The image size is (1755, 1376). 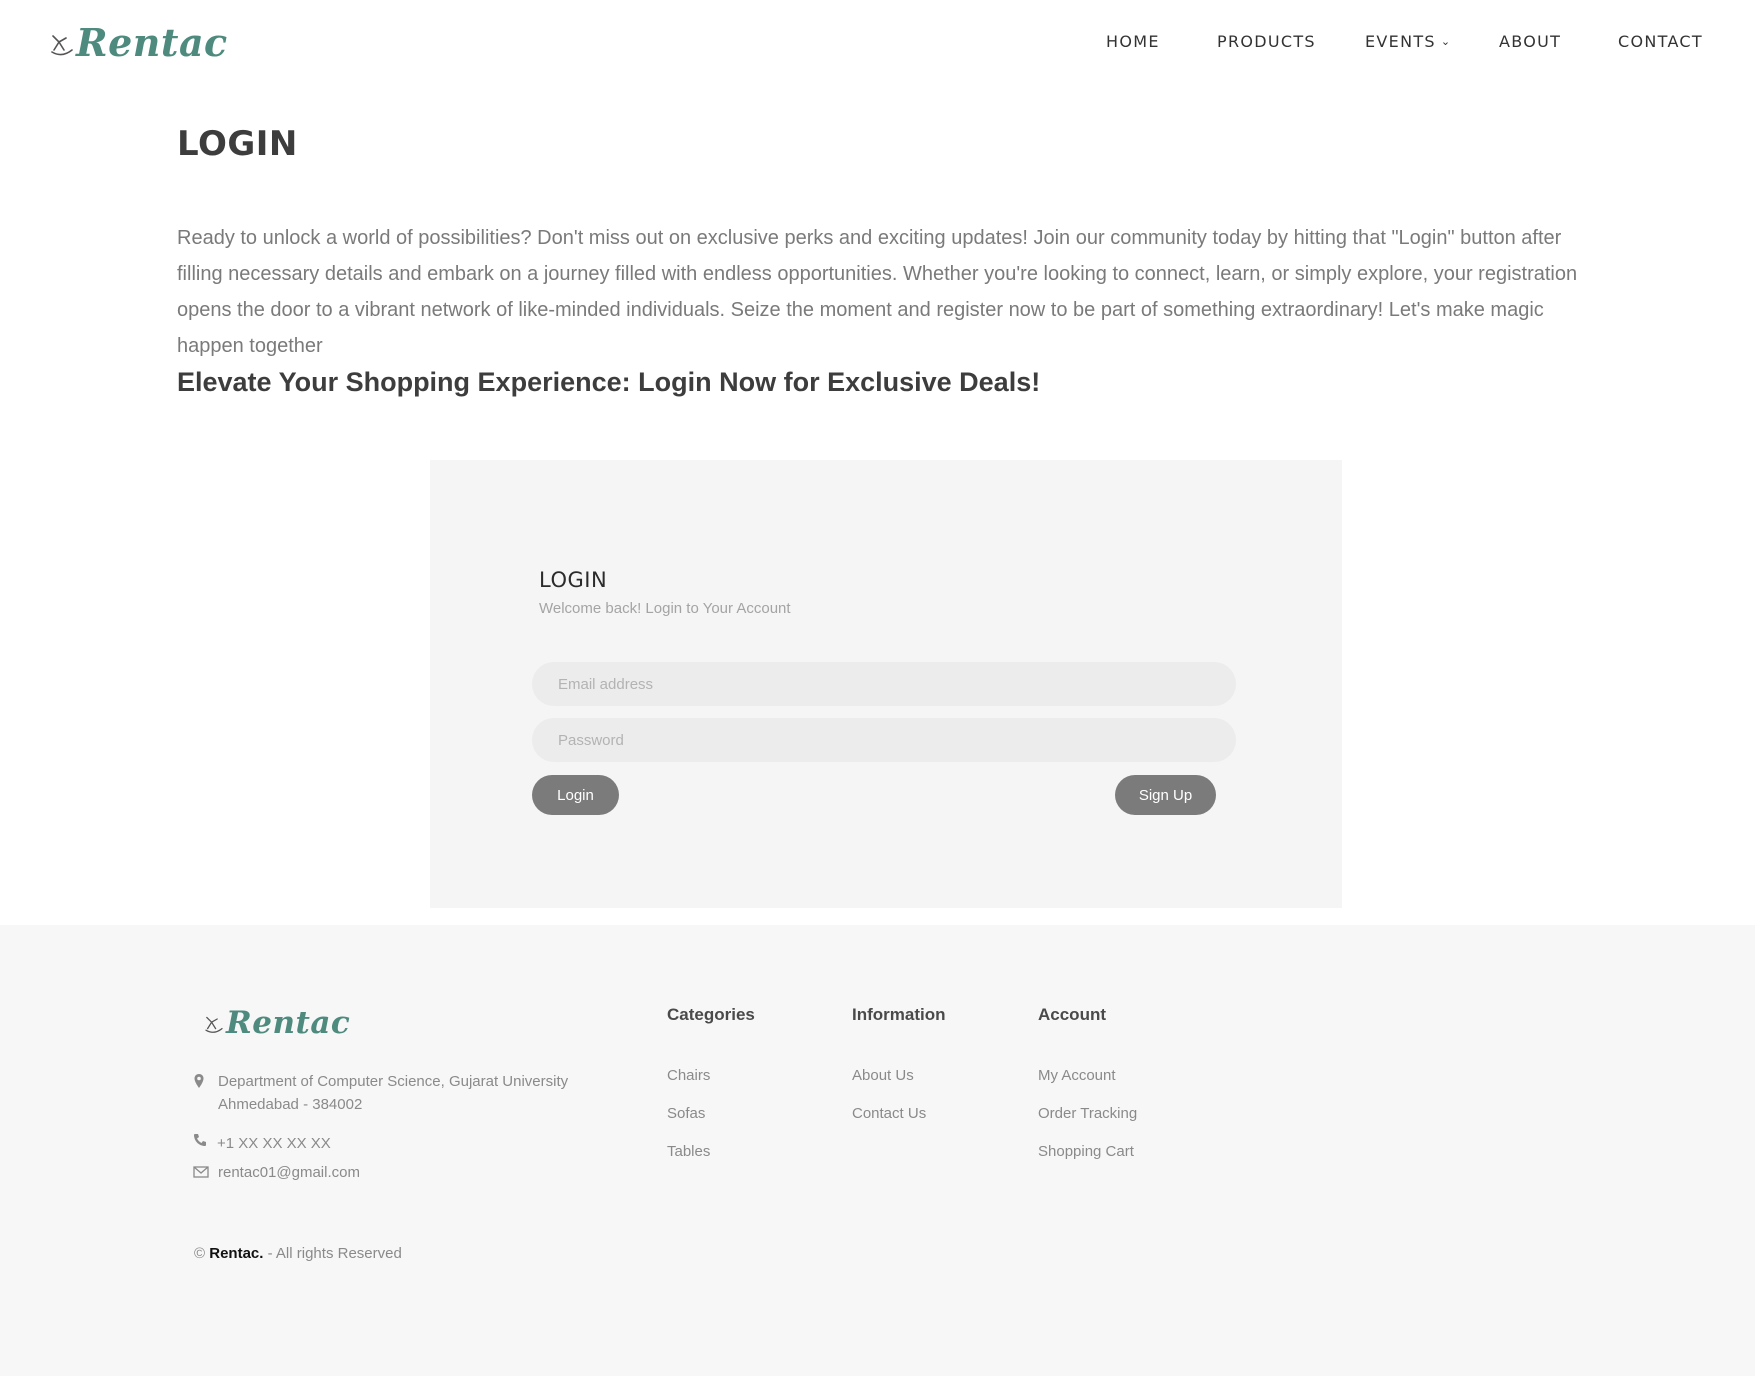 What do you see at coordinates (201, 1172) in the screenshot?
I see `mail-icon` at bounding box center [201, 1172].